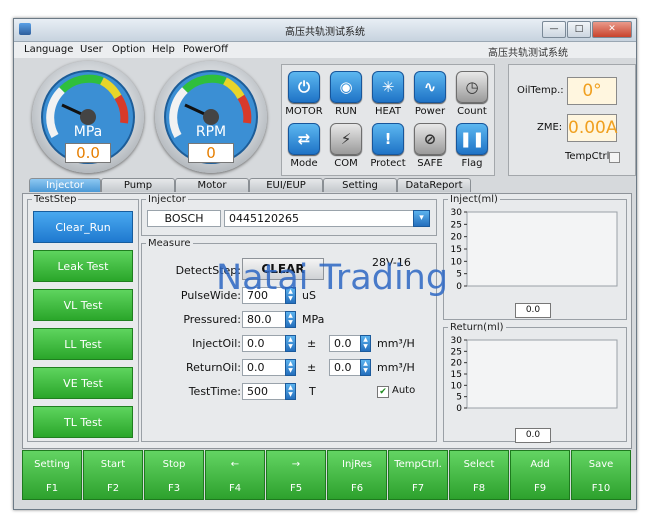 The image size is (649, 516). Describe the element at coordinates (264, 343) in the screenshot. I see `inject-oil-input: 0.0` at that location.